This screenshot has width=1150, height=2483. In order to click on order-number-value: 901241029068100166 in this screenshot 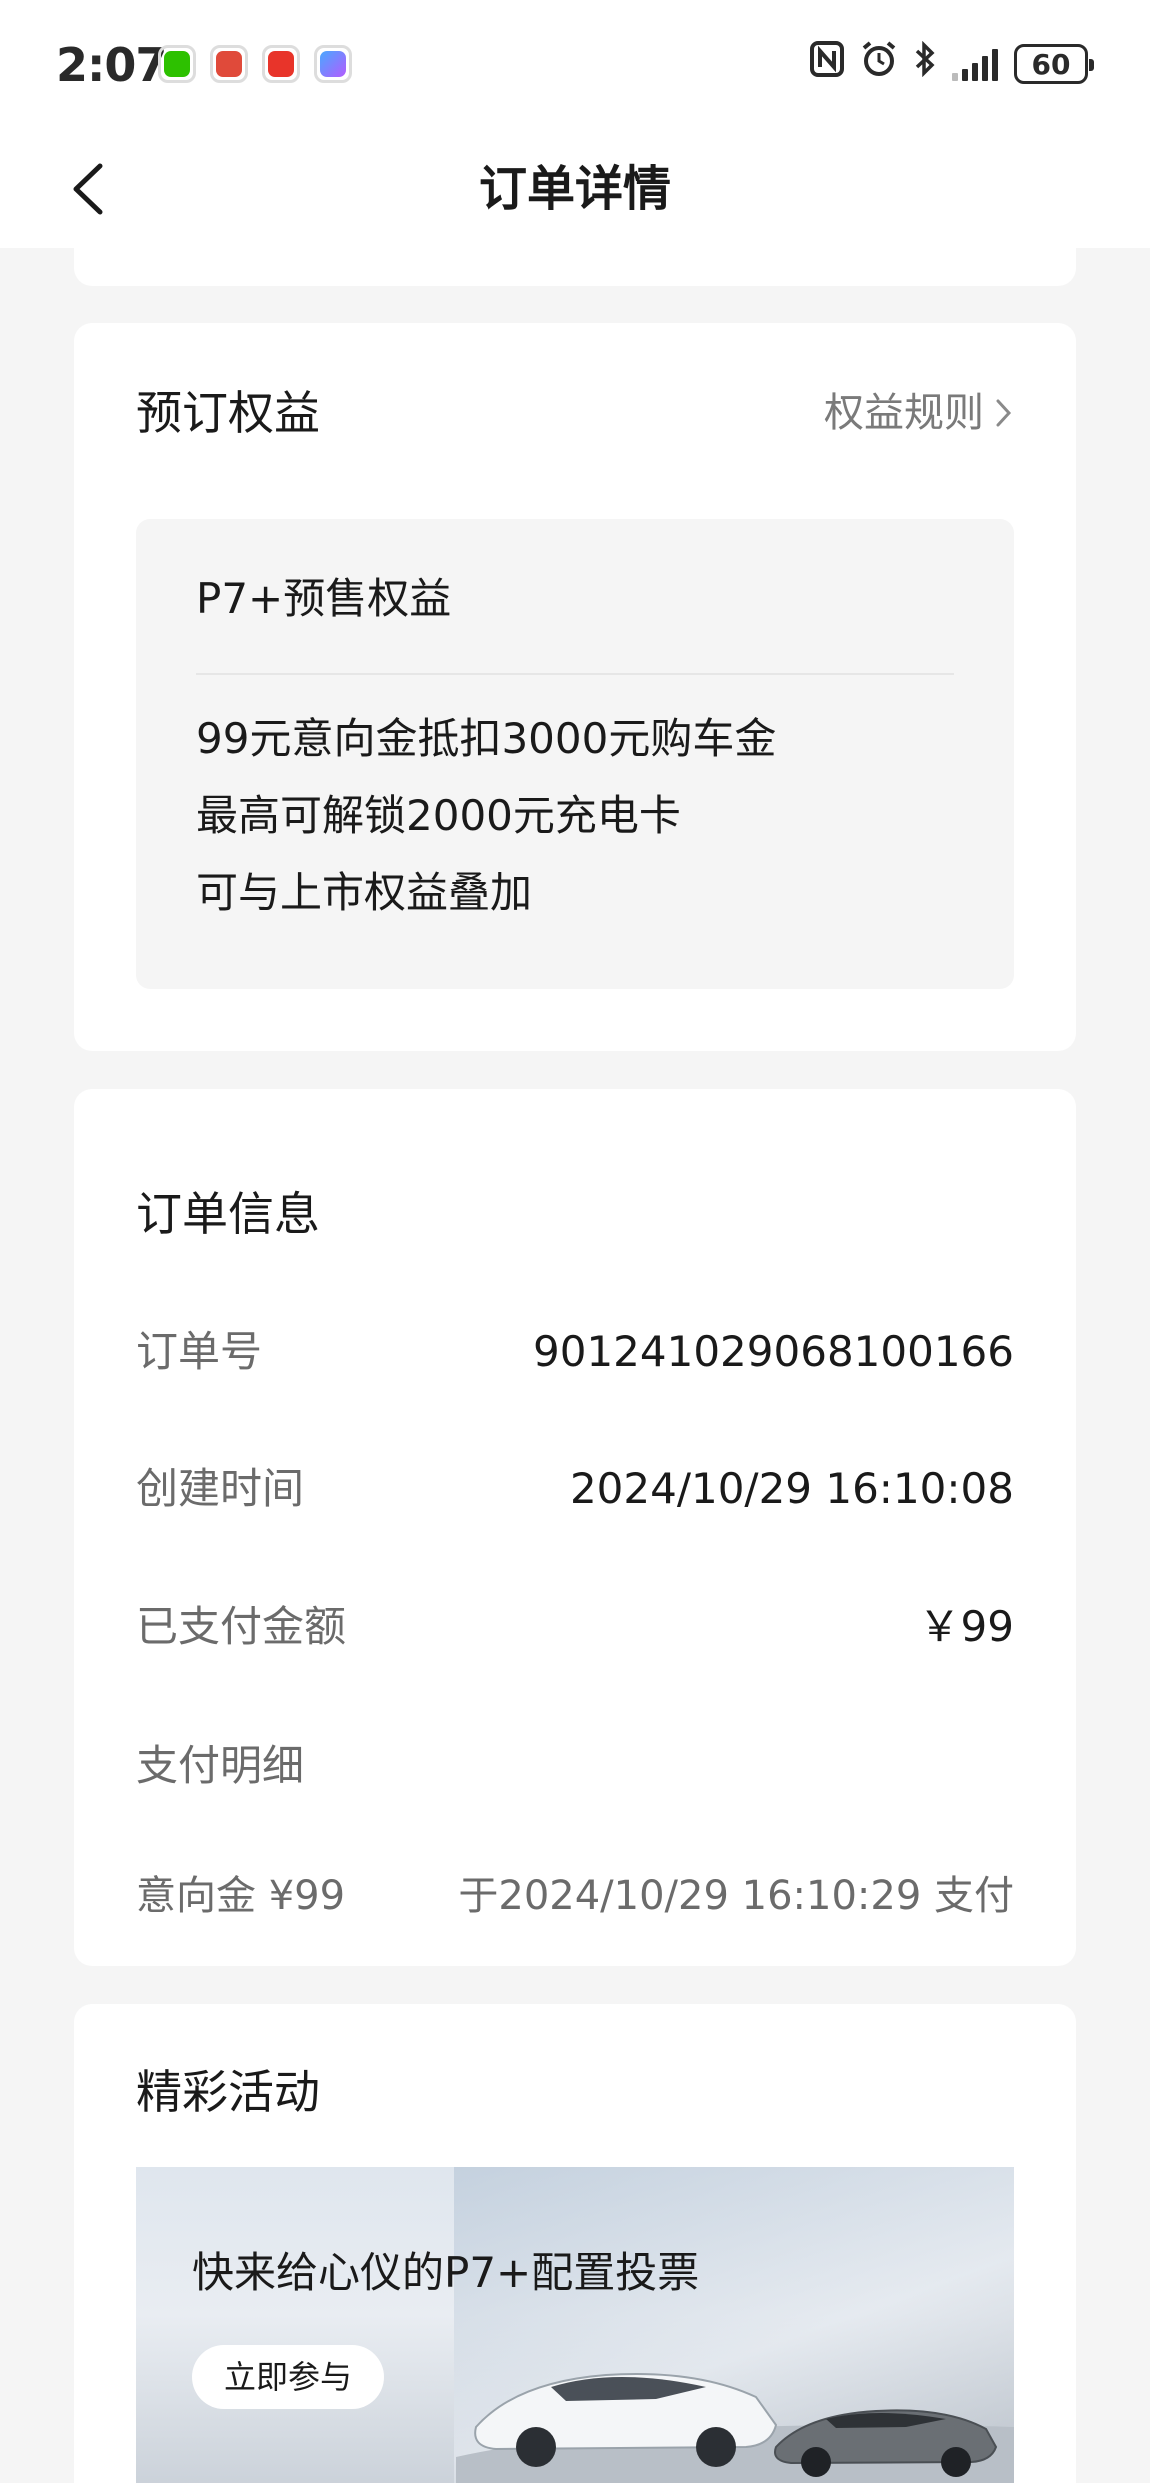, I will do `click(773, 1351)`.